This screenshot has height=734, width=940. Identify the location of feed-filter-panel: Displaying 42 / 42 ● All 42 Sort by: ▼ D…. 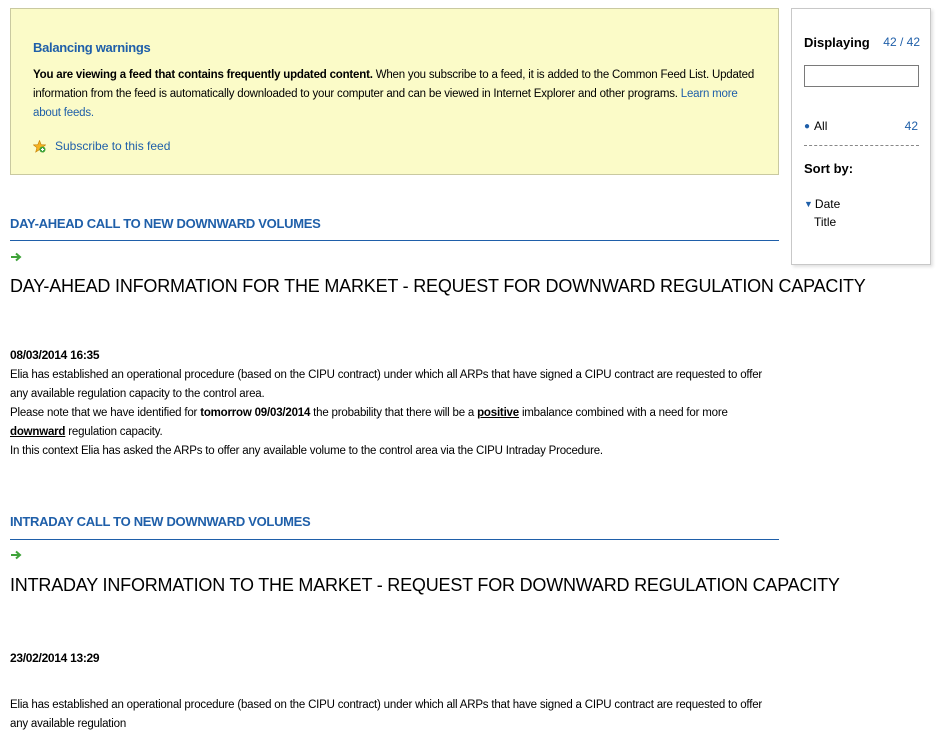
(861, 136).